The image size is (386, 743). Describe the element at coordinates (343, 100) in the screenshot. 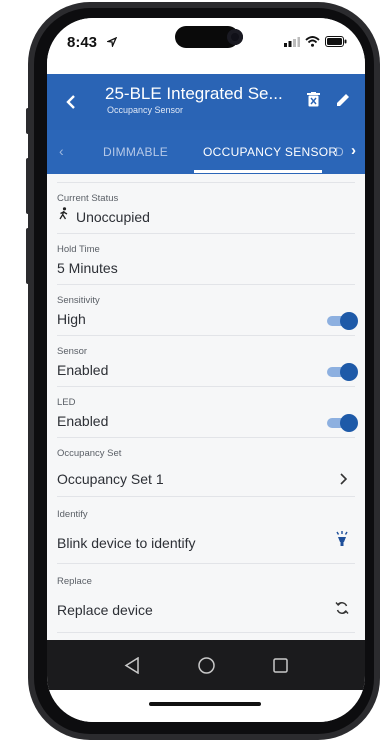

I see `edit-pencil-icon` at that location.